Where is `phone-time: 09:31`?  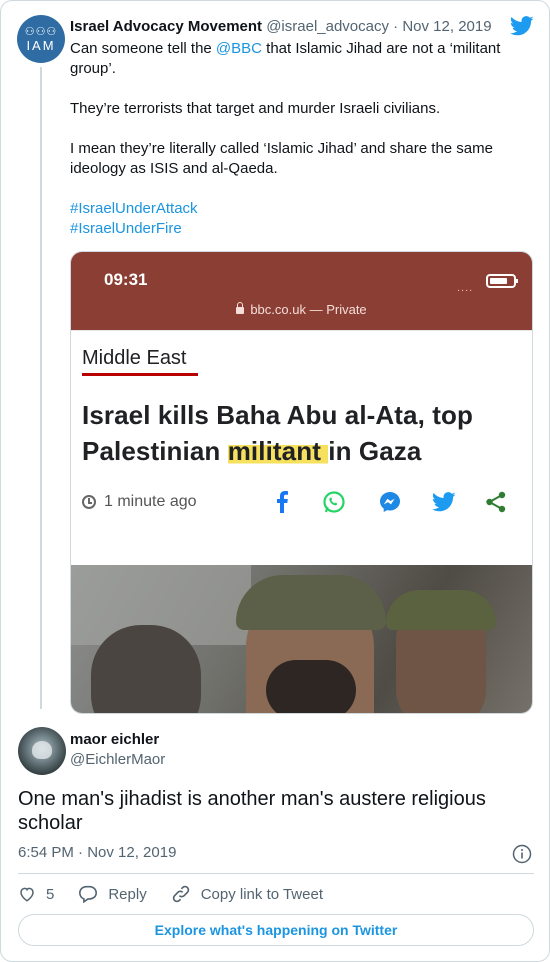 phone-time: 09:31 is located at coordinates (126, 279).